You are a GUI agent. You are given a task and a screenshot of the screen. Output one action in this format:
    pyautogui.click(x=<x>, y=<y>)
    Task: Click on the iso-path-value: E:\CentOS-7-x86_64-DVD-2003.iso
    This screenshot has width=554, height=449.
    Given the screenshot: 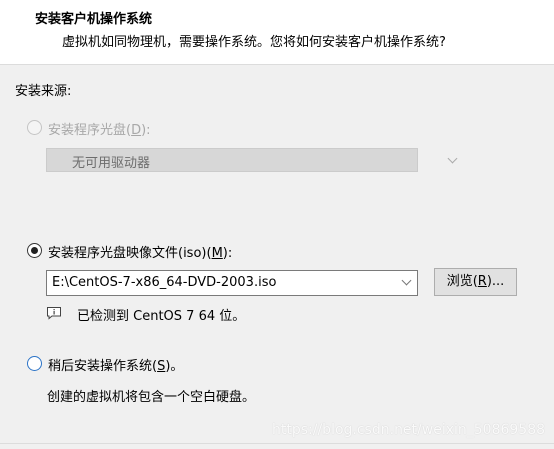 What is the action you would take?
    pyautogui.click(x=164, y=282)
    